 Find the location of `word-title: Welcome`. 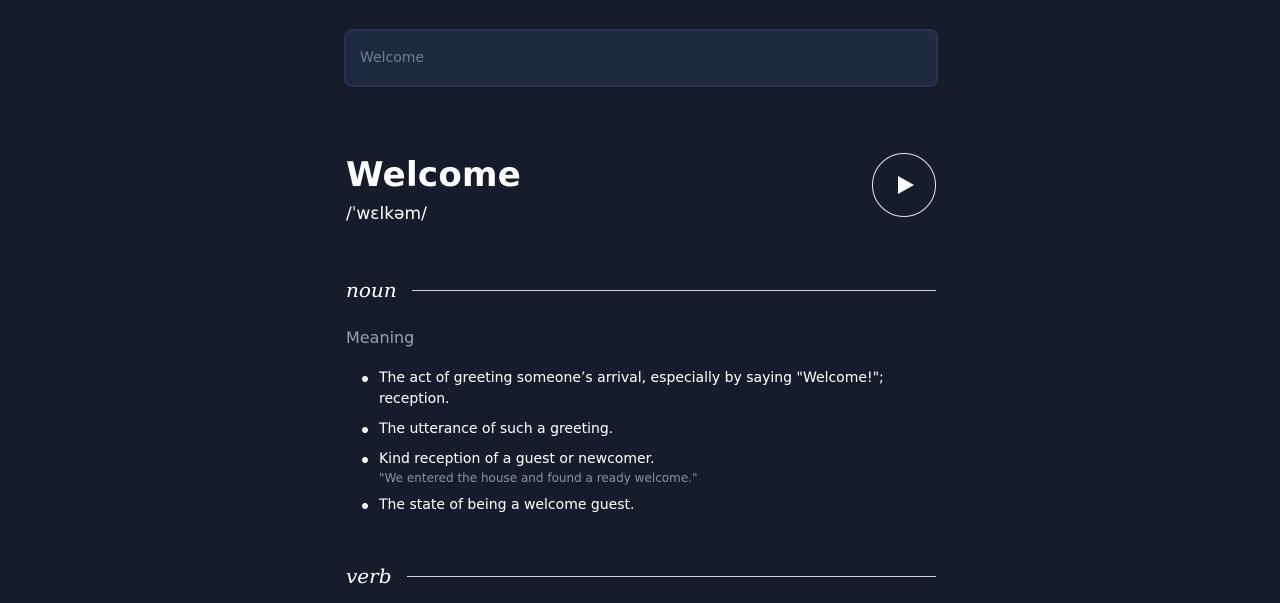

word-title: Welcome is located at coordinates (434, 175).